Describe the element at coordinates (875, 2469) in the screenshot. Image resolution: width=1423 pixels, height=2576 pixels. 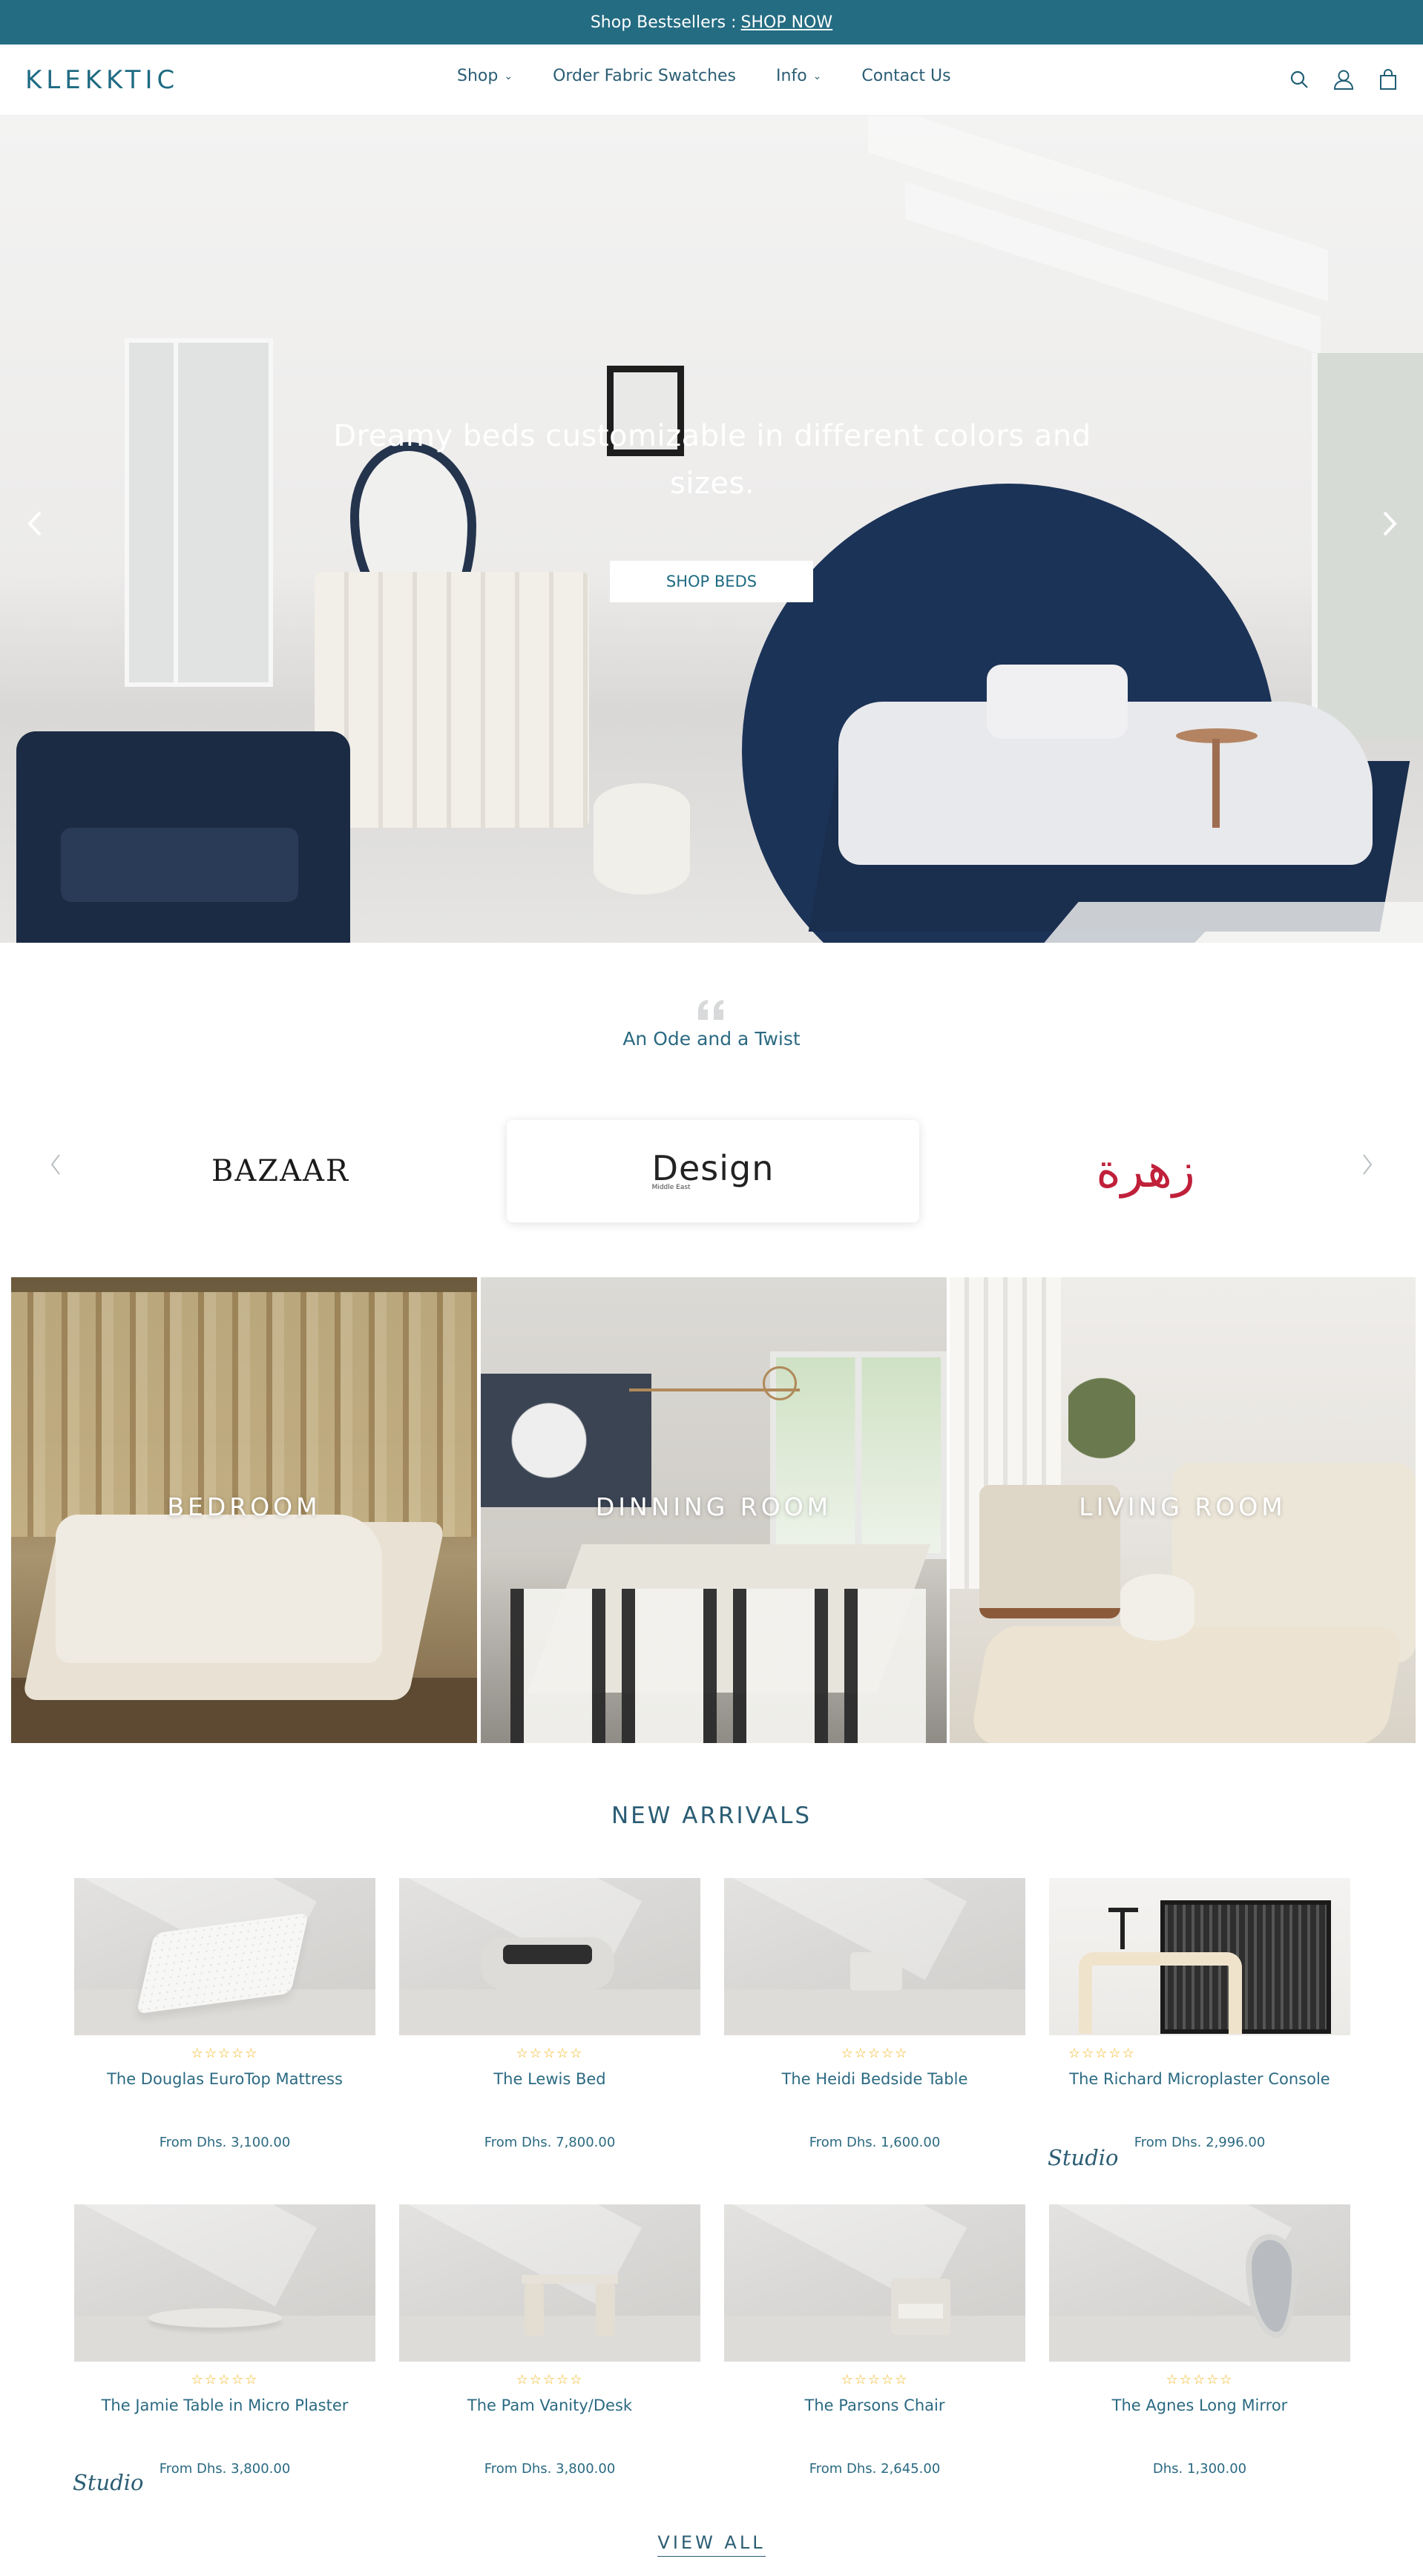
I see `product-price: From Dhs. 2,645.00` at that location.